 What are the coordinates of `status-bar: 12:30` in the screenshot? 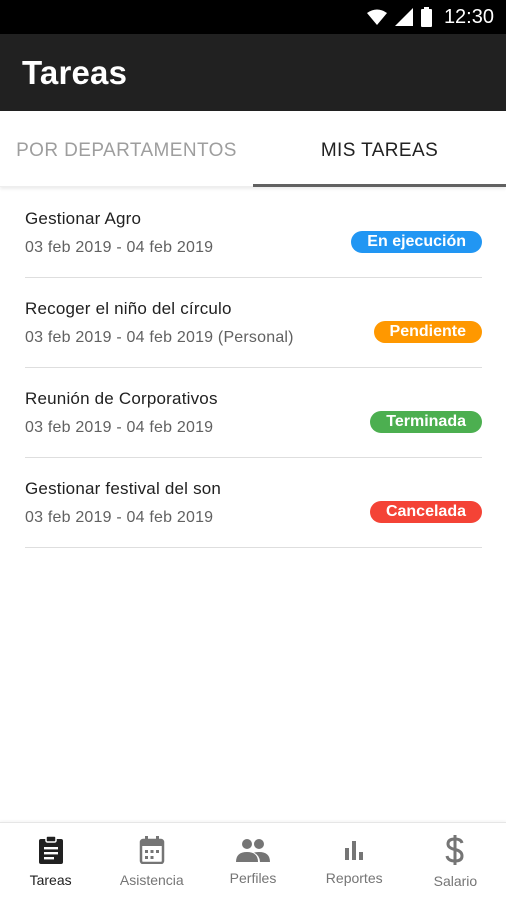 It's located at (253, 17).